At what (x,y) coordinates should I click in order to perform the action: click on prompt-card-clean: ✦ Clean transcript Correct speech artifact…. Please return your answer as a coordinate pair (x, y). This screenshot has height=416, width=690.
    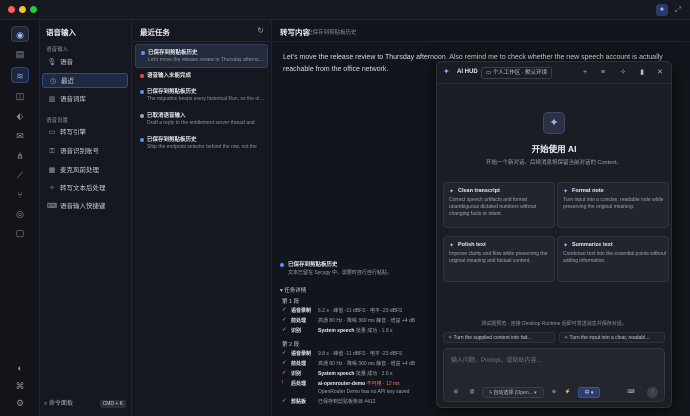
    Looking at the image, I should click on (499, 205).